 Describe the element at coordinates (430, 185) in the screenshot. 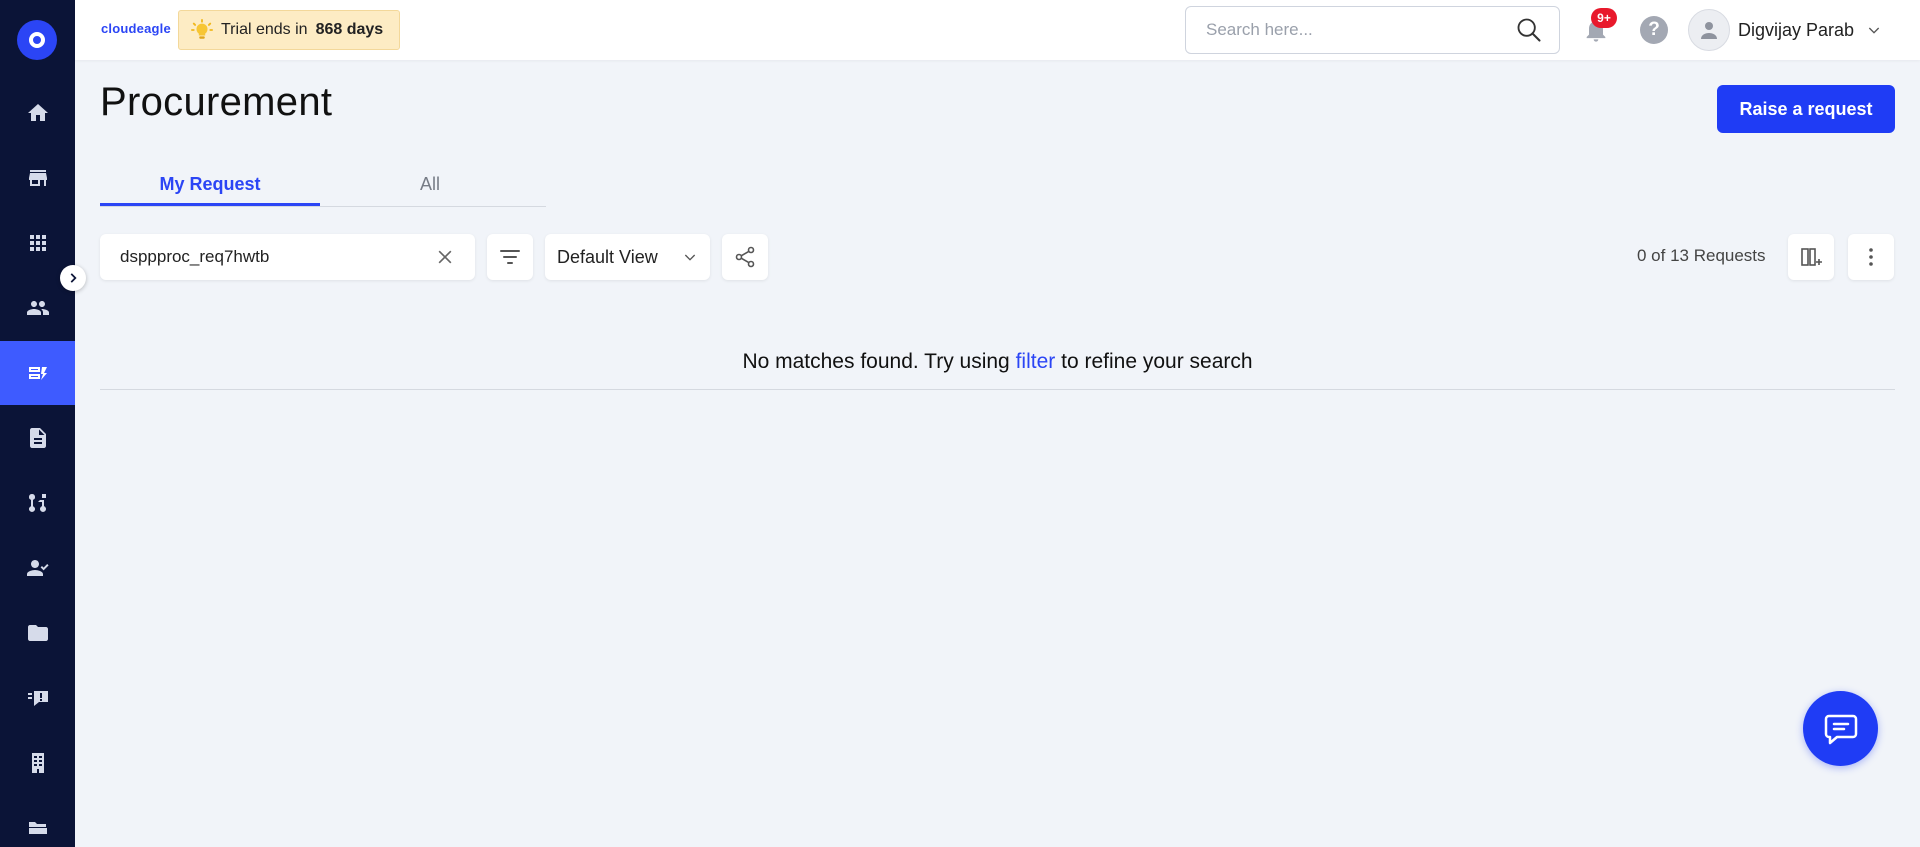

I see `tab-all: All` at that location.